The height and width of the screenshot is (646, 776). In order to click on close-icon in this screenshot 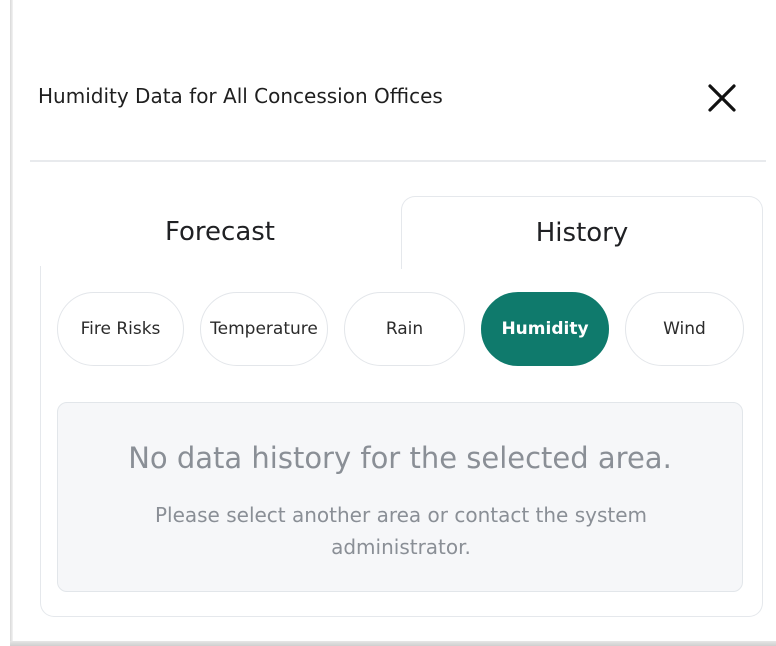, I will do `click(722, 98)`.